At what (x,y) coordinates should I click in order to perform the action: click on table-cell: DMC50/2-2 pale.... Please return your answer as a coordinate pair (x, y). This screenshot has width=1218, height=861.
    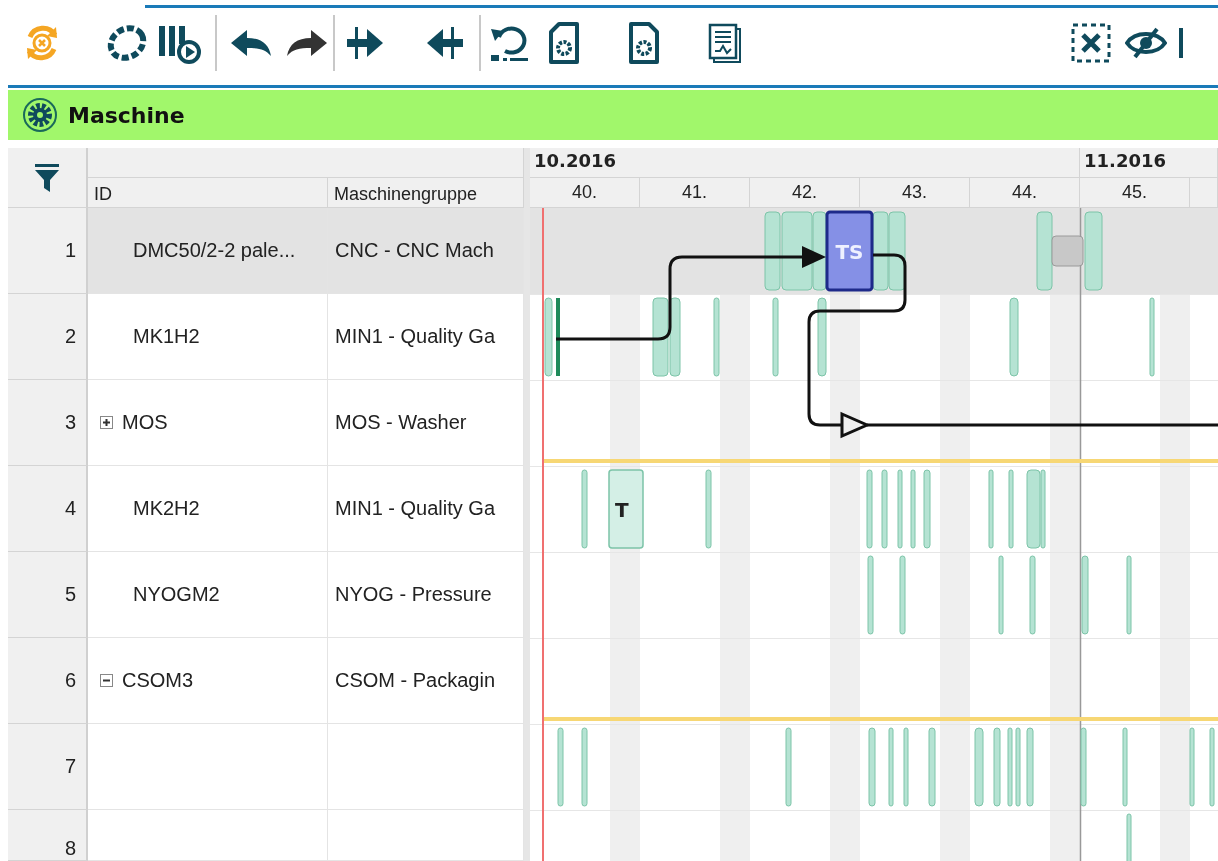
    Looking at the image, I should click on (208, 251).